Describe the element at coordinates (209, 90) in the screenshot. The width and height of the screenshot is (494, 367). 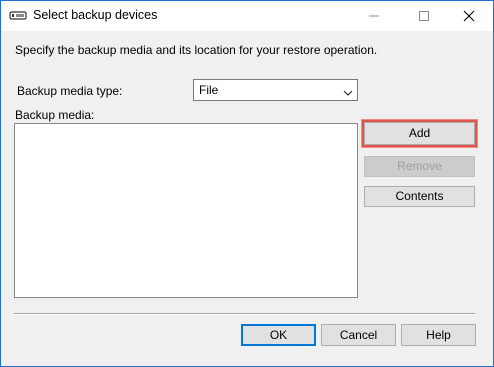
I see `backup-media-type-value: File` at that location.